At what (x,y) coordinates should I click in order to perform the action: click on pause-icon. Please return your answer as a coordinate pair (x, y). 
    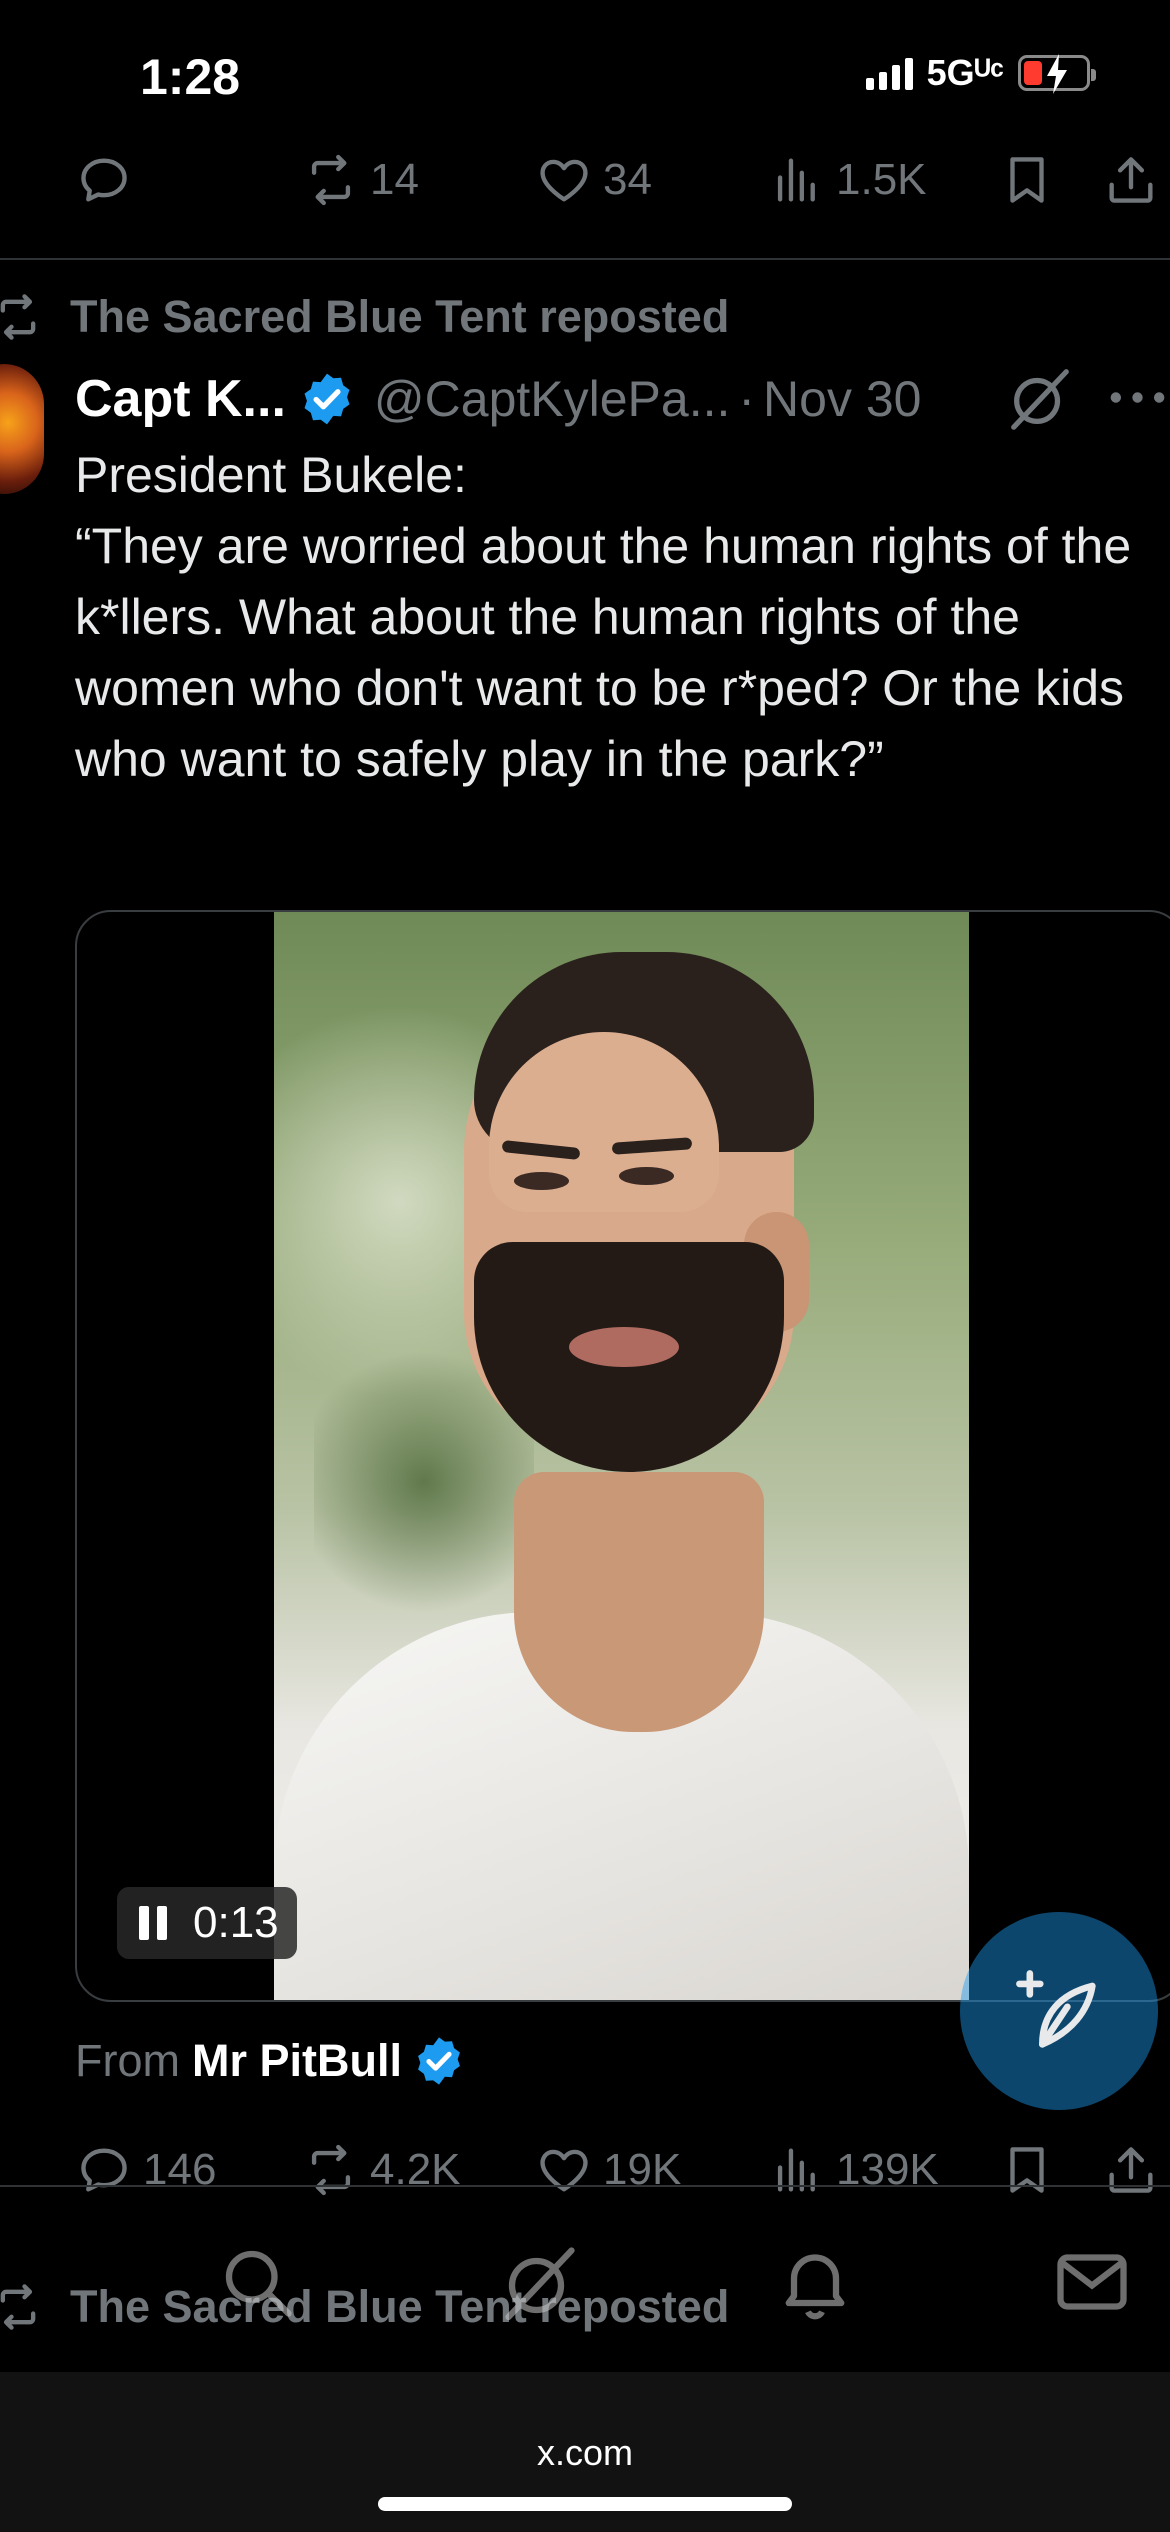
    Looking at the image, I should click on (153, 1923).